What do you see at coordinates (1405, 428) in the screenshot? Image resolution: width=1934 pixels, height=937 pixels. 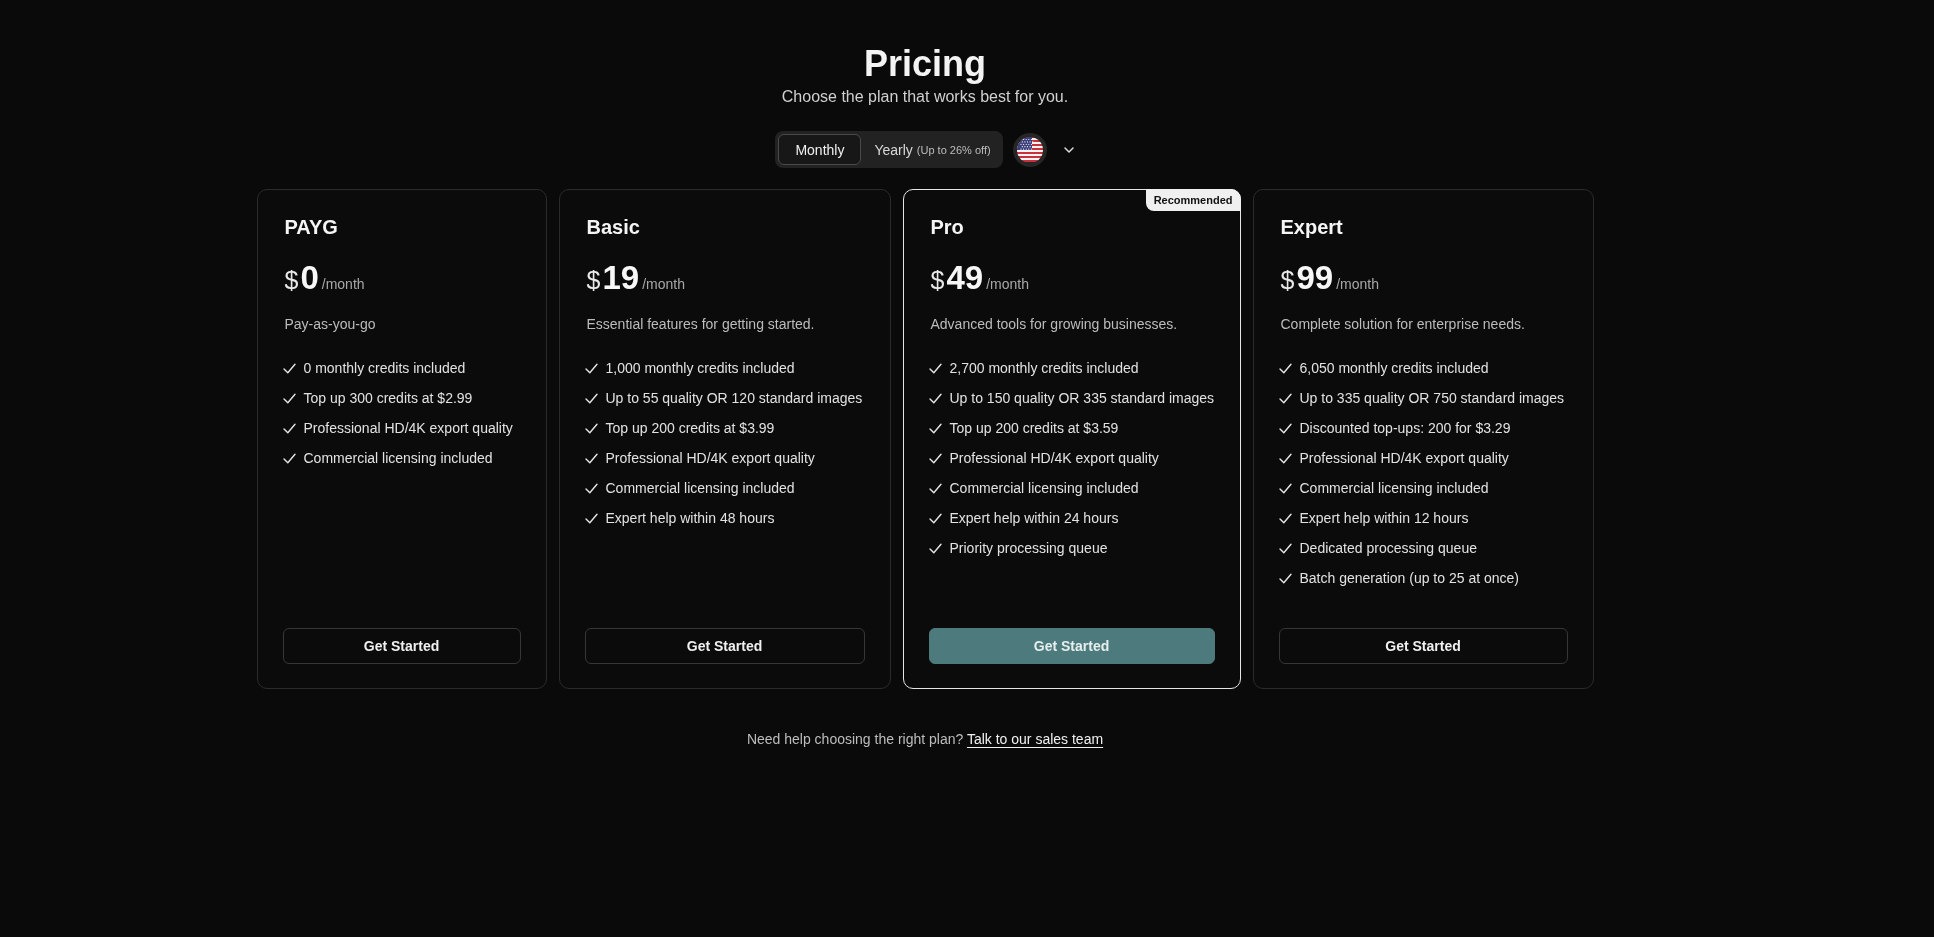 I see `feature-text: Discounted top-ups: 200 for $3.29` at bounding box center [1405, 428].